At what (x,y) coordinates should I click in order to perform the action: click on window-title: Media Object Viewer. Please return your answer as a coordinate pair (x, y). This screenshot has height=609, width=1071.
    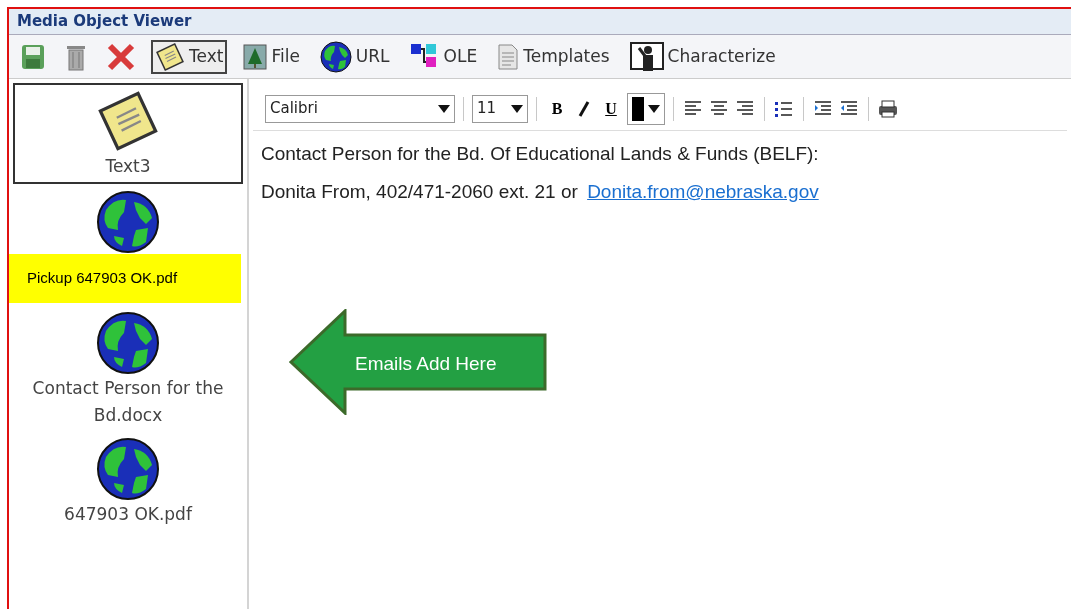
    Looking at the image, I should click on (104, 21).